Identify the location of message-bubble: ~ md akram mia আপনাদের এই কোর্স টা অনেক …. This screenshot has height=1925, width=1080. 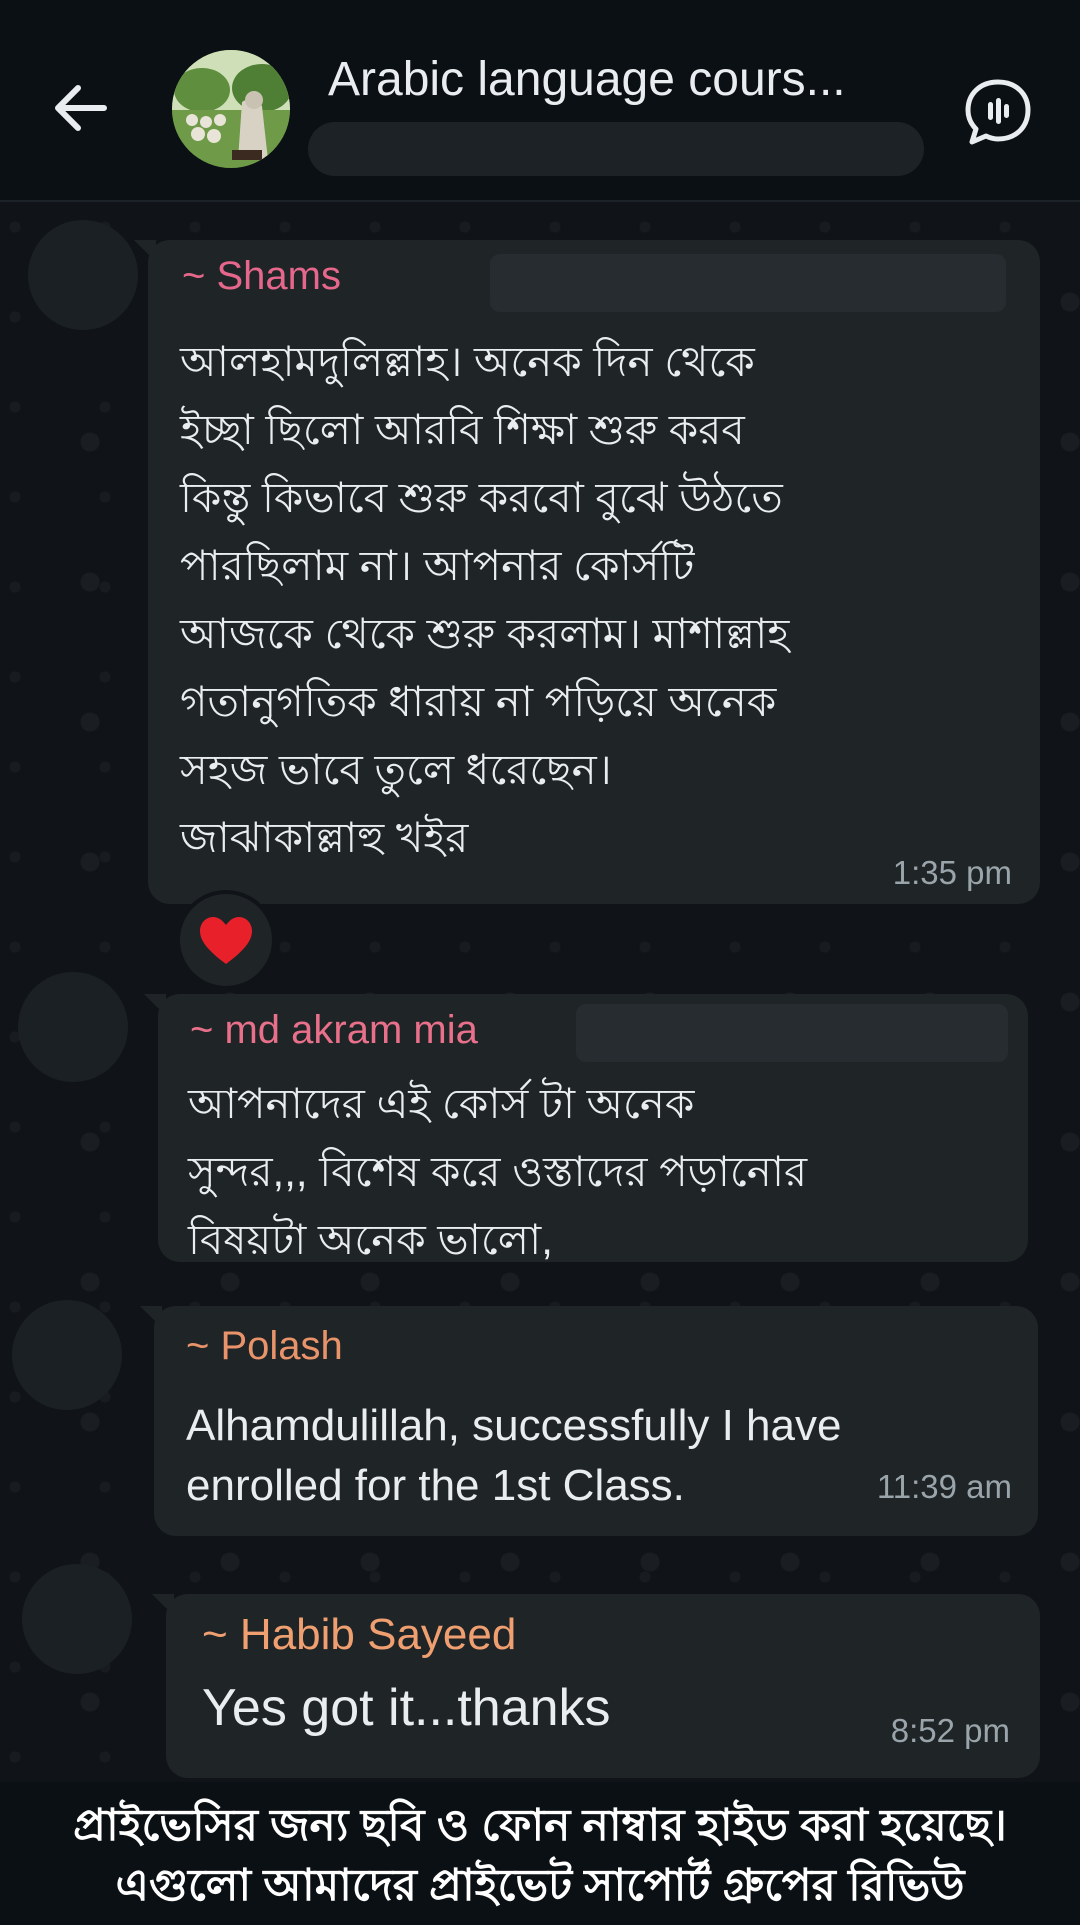
(586, 1128).